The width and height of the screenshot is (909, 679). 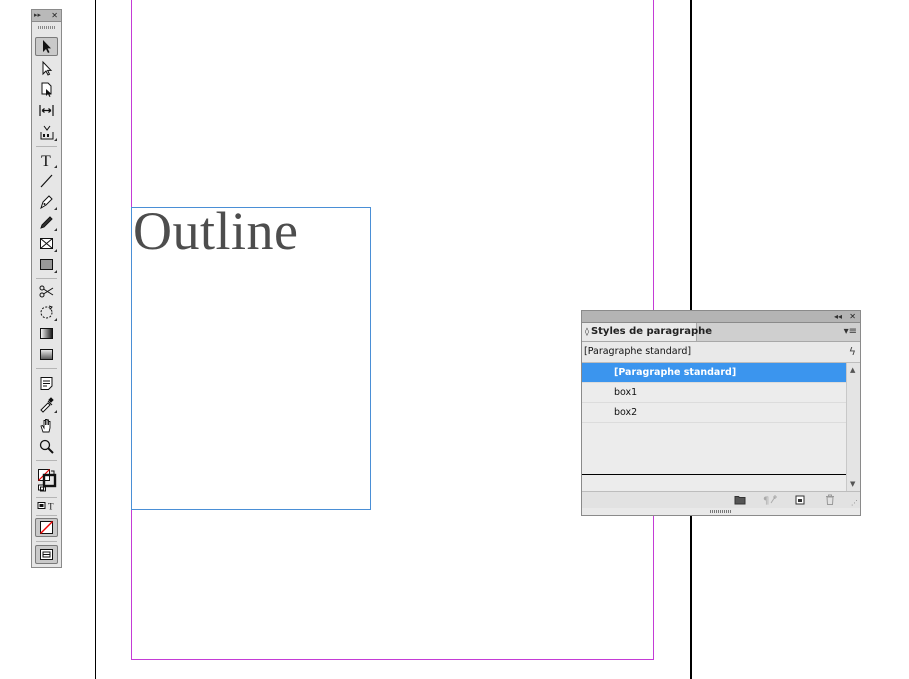 I want to click on panel-bottom-grip, so click(x=721, y=511).